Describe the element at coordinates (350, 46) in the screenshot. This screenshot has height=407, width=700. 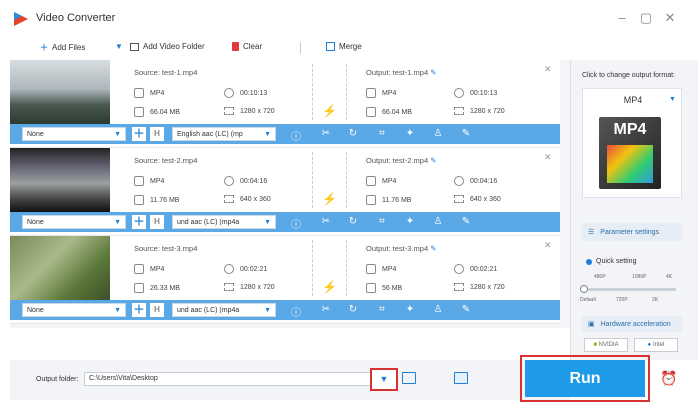
I see `merge-label: Merge` at that location.